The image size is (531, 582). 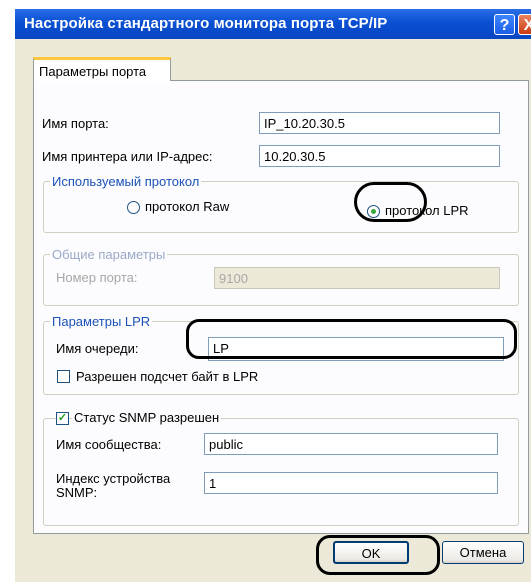 I want to click on snmp-enabled-label: Статус SNMP разрешен, so click(x=147, y=417).